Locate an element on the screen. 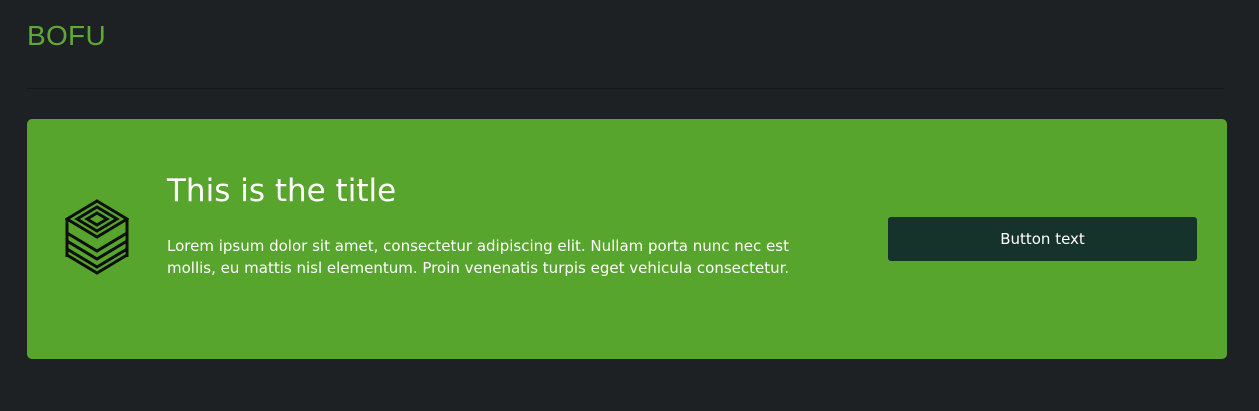  section-divider is located at coordinates (625, 88).